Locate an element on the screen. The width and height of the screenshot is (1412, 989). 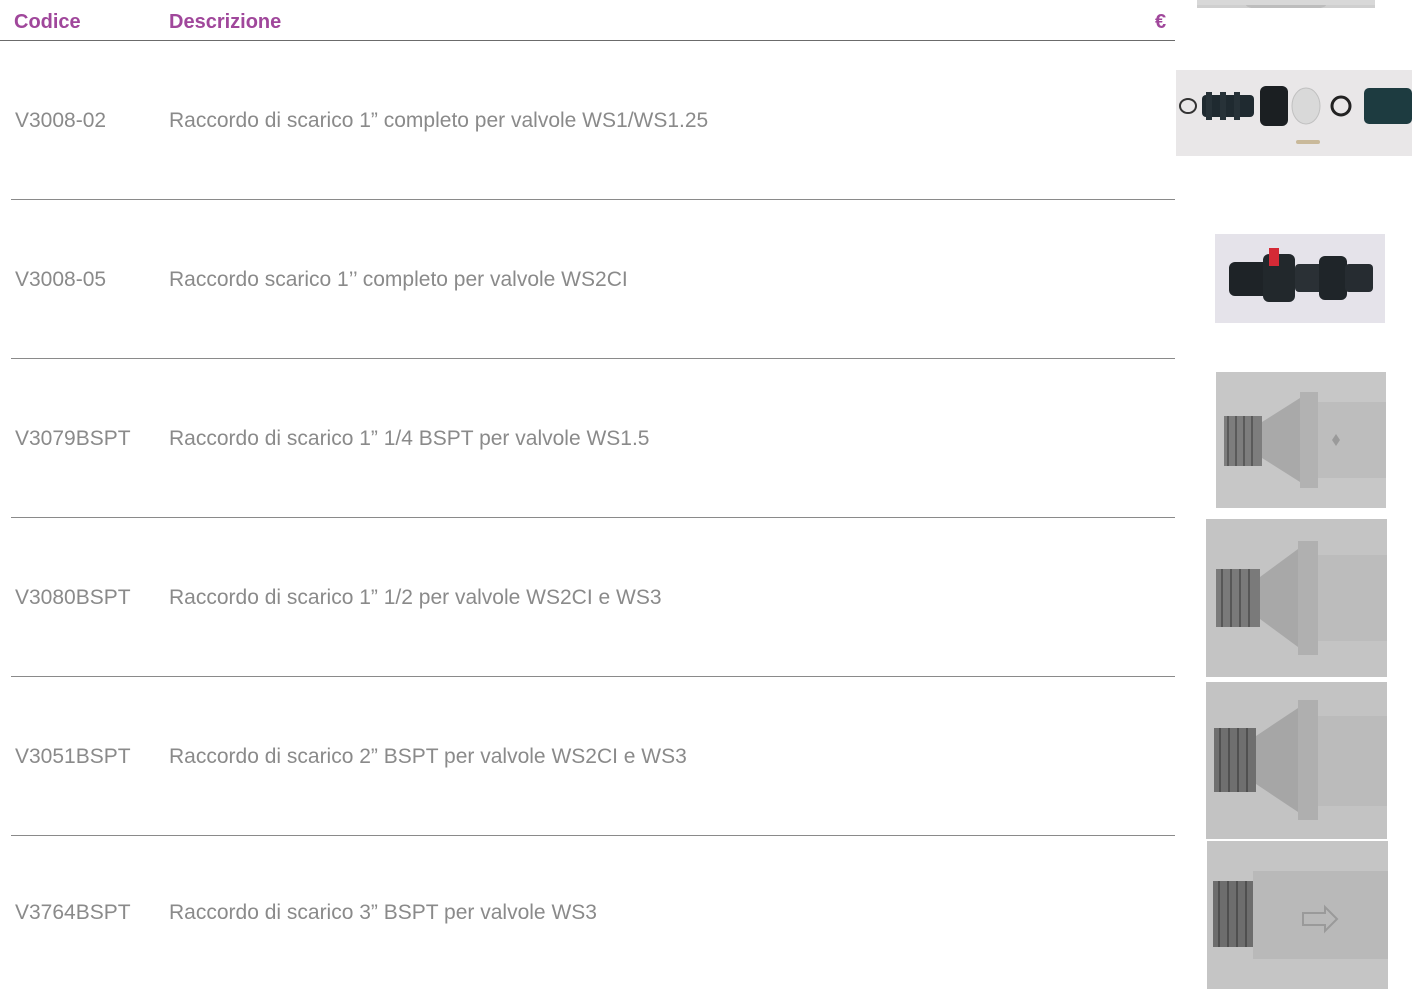
drain-fitting-kit-photo is located at coordinates (1294, 113).